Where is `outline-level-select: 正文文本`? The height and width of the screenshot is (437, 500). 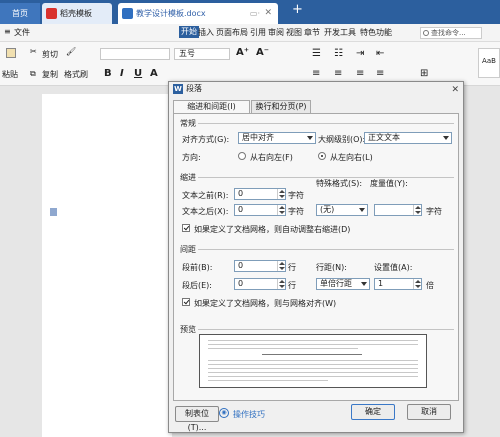 outline-level-select: 正文文本 is located at coordinates (408, 138).